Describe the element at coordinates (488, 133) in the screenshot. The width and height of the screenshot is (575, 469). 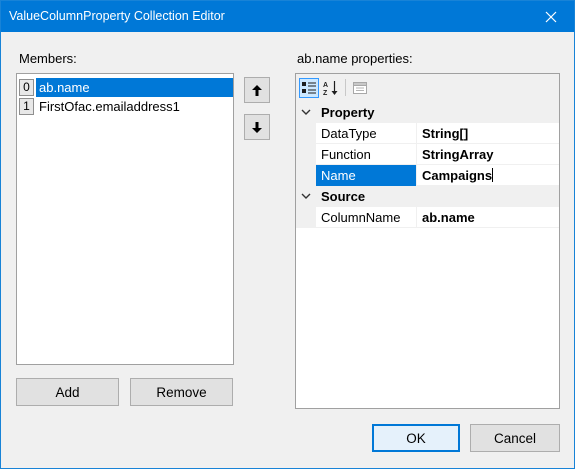
I see `property-value: String[]` at that location.